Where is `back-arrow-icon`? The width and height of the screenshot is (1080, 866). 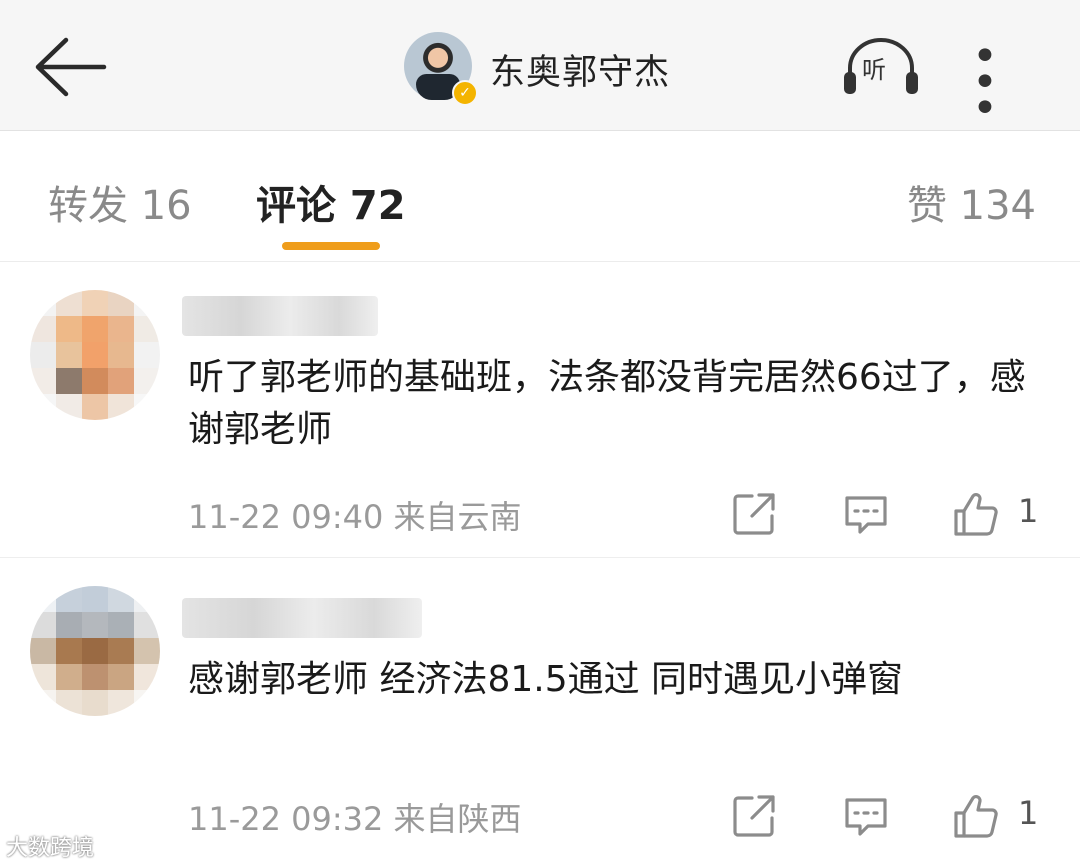
back-arrow-icon is located at coordinates (71, 67).